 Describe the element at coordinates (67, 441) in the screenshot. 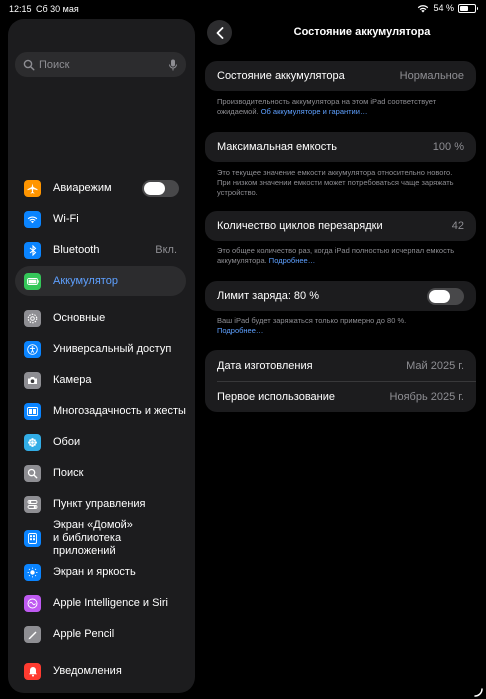

I see `sidebar-item-label: Обои` at that location.